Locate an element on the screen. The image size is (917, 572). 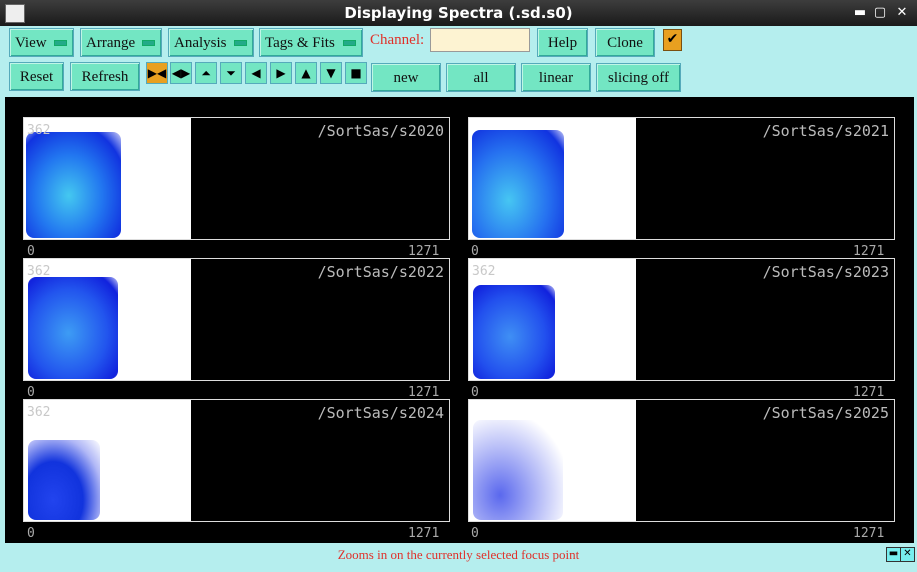
title-bar: Displaying Spectra (.sd.s0) ▬ ▢ ✕ is located at coordinates (458, 13).